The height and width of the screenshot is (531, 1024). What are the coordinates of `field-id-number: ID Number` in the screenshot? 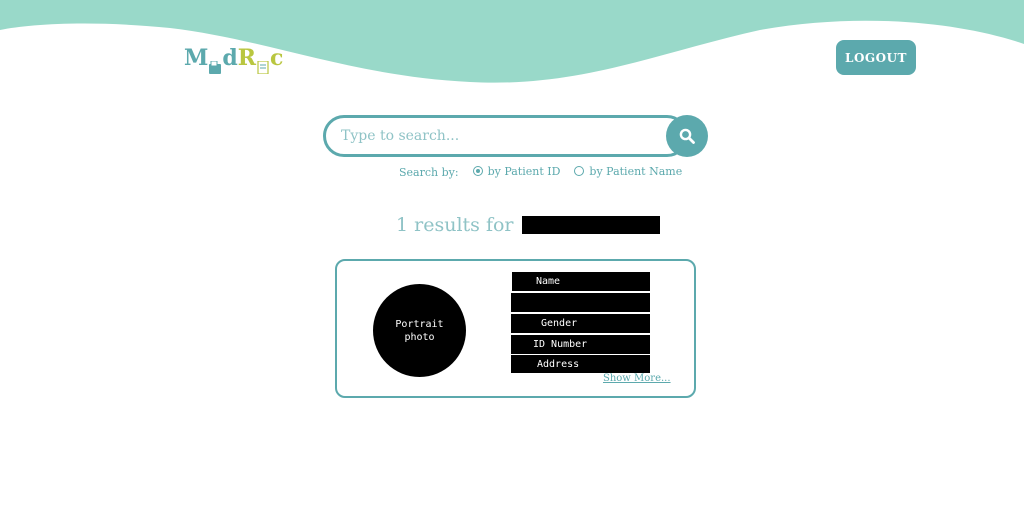 It's located at (580, 344).